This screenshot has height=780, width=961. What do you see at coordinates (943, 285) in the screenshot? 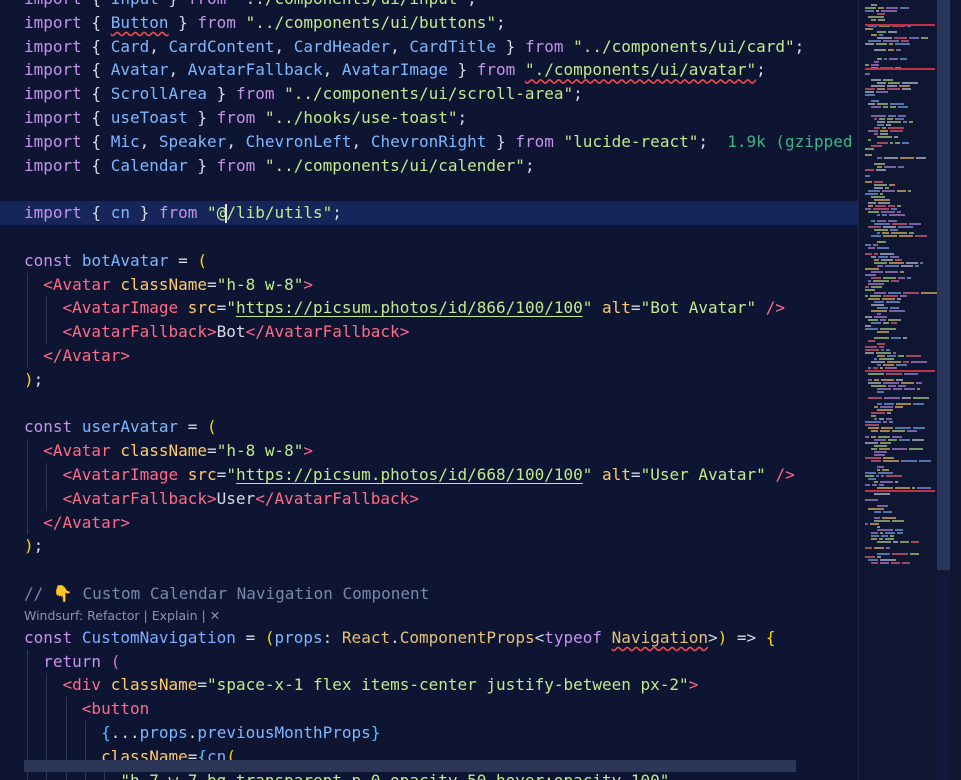
I see `scrollbar-thumb` at bounding box center [943, 285].